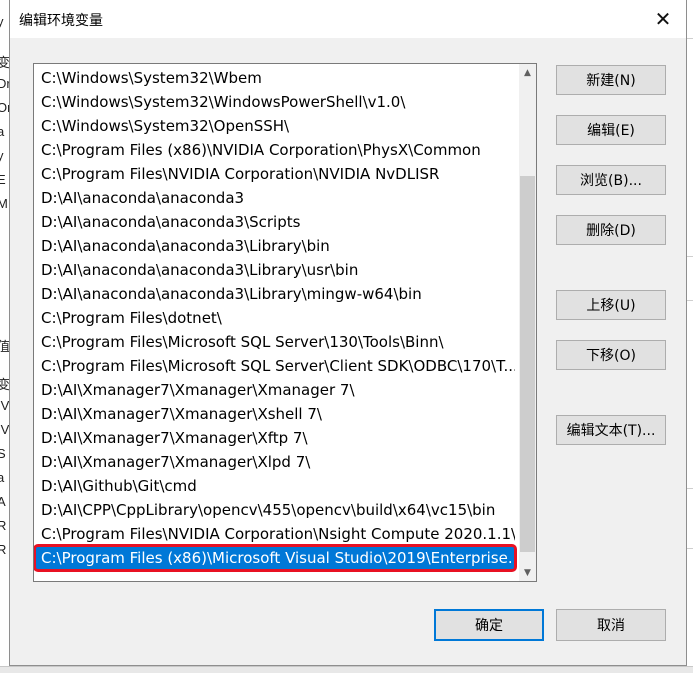 This screenshot has width=693, height=673. Describe the element at coordinates (527, 72) in the screenshot. I see `scroll-up-arrow-icon: ▲` at that location.